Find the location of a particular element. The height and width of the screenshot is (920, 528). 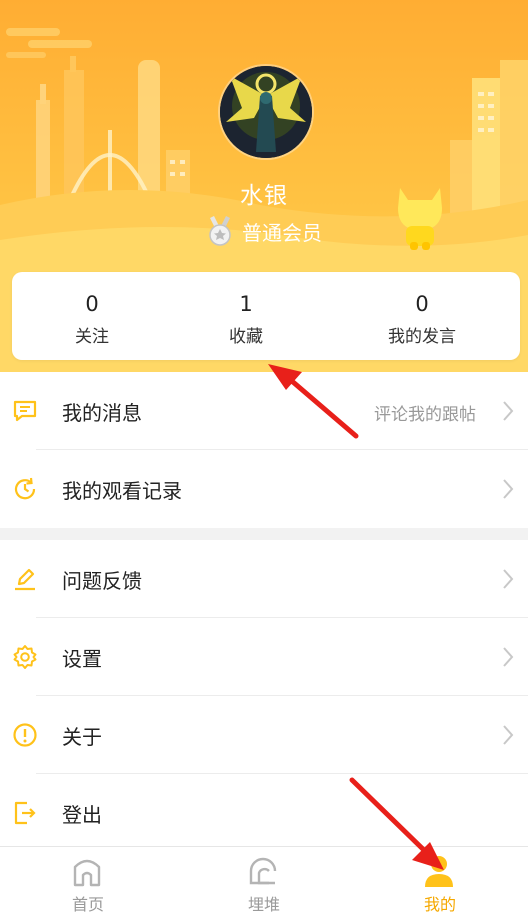

menu-item-settings: 设置 is located at coordinates (264, 657).